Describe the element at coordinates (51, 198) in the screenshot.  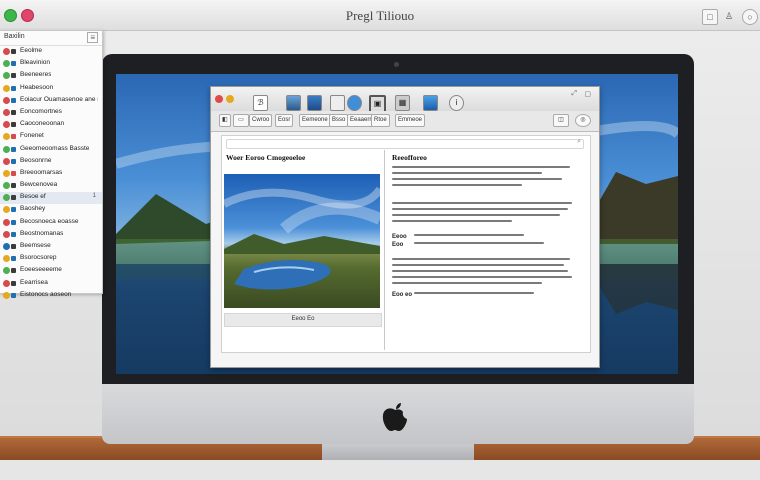
I see `sidebar-item: Besoe ef 1` at that location.